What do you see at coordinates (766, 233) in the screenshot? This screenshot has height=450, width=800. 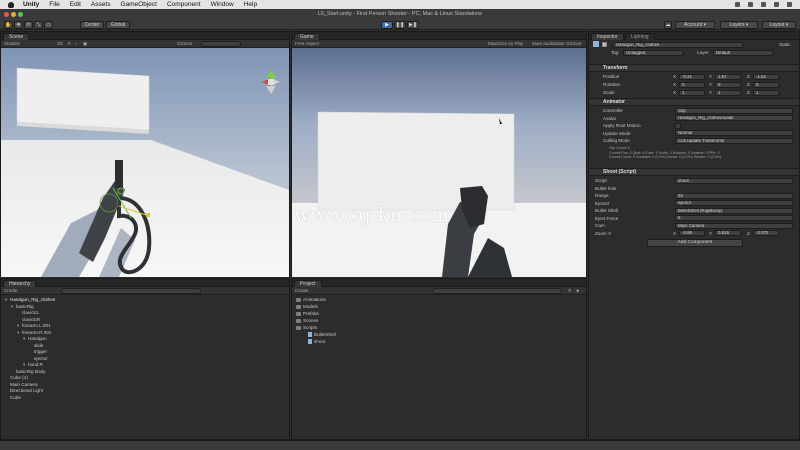 I see `zoom-z-field: -3.072` at bounding box center [766, 233].